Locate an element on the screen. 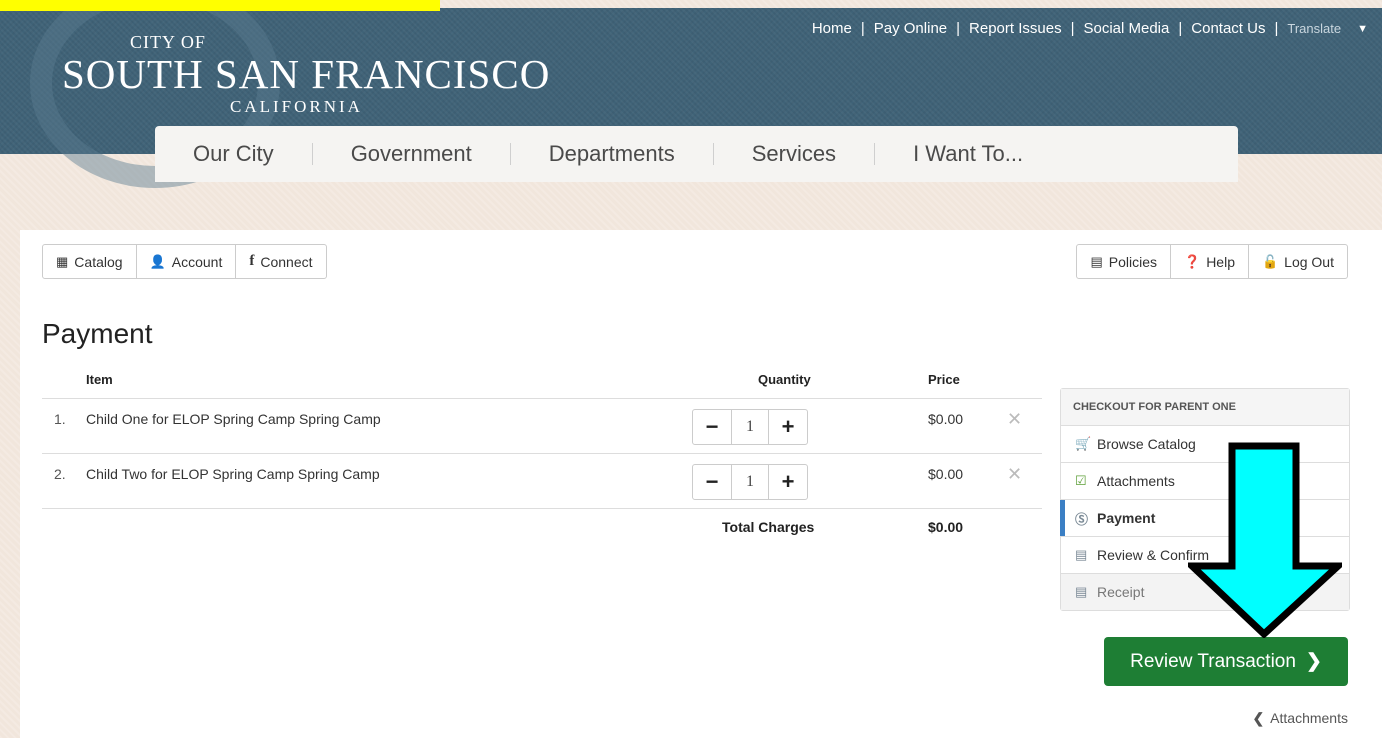 The width and height of the screenshot is (1382, 738). logo-city-name: SOUTH SAN FRANCISCO is located at coordinates (306, 74).